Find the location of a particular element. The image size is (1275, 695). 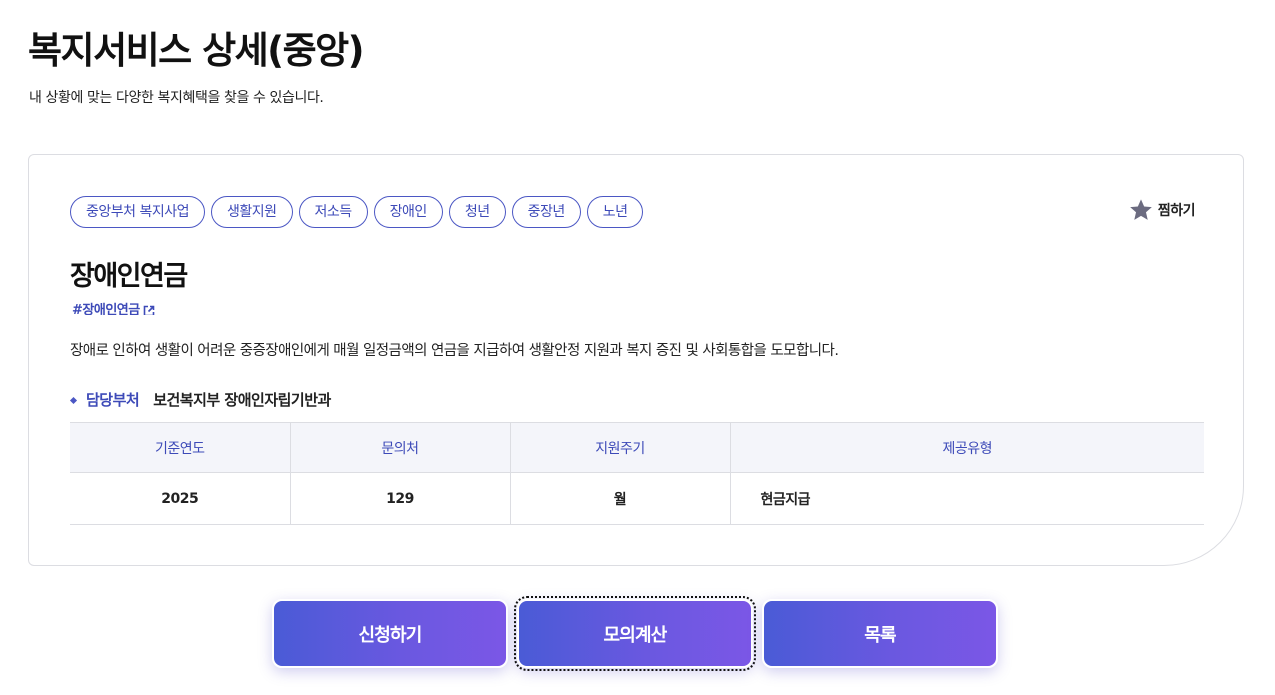

table-row: 2025 129 월 현금지급 is located at coordinates (637, 498).